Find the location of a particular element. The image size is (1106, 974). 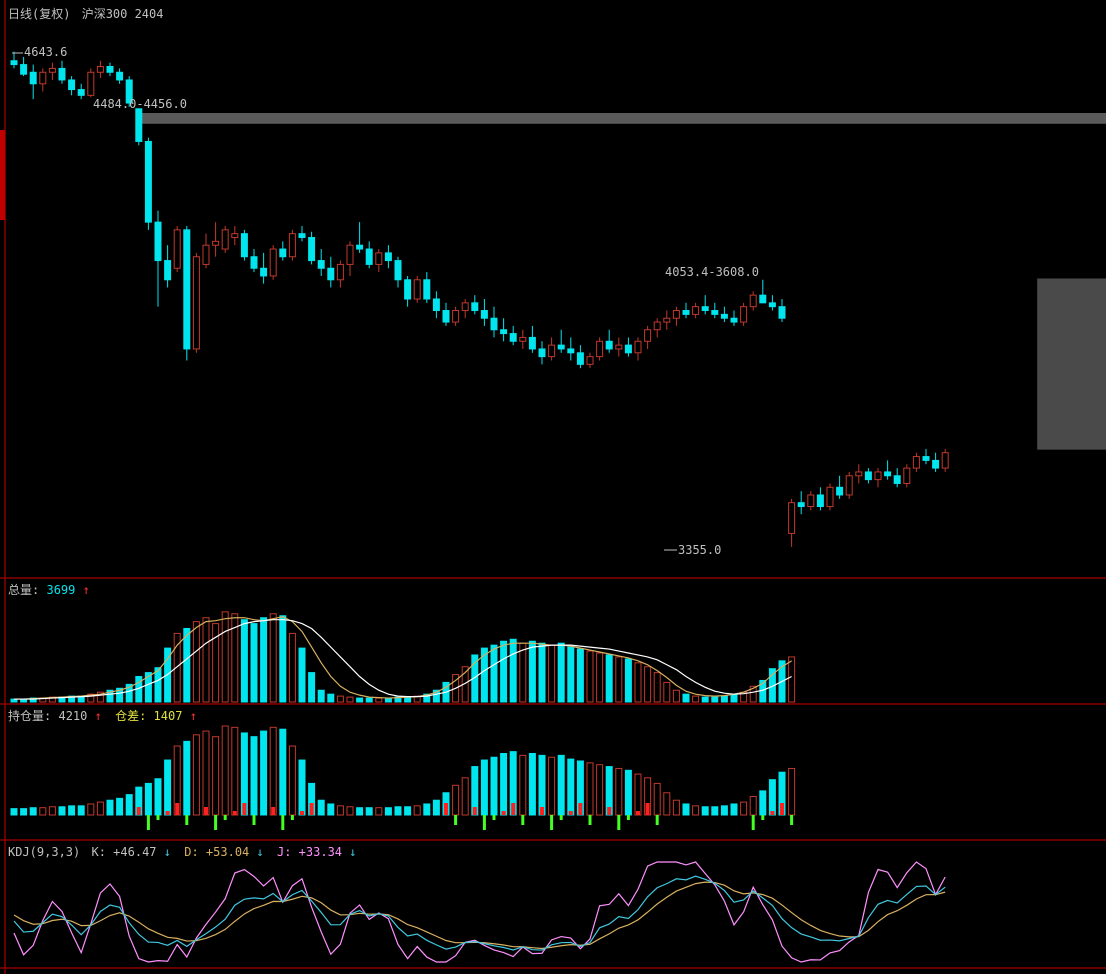

annotation-gap-2: 4053.4-3608.0 is located at coordinates (712, 272).